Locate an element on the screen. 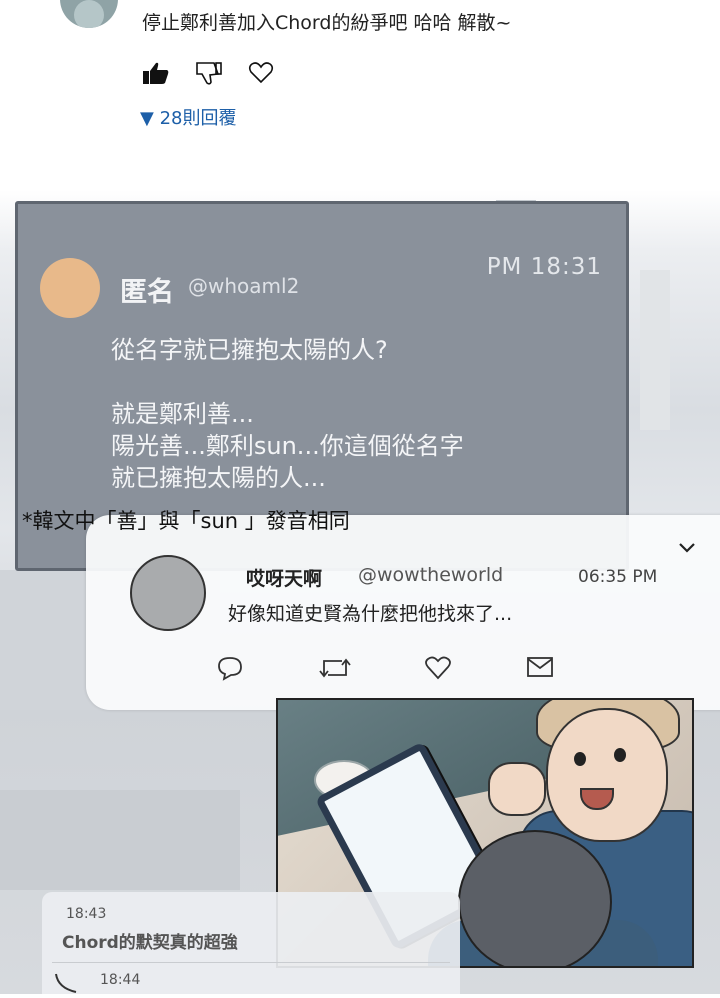 The image size is (720, 998). tweet-author-handle: @wowtheworld is located at coordinates (431, 575).